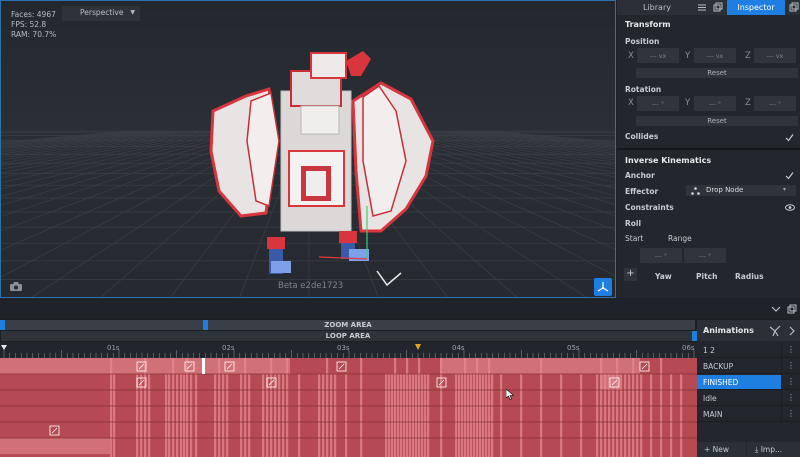 The height and width of the screenshot is (457, 800). Describe the element at coordinates (630, 274) in the screenshot. I see `add-constraint-button: +` at that location.